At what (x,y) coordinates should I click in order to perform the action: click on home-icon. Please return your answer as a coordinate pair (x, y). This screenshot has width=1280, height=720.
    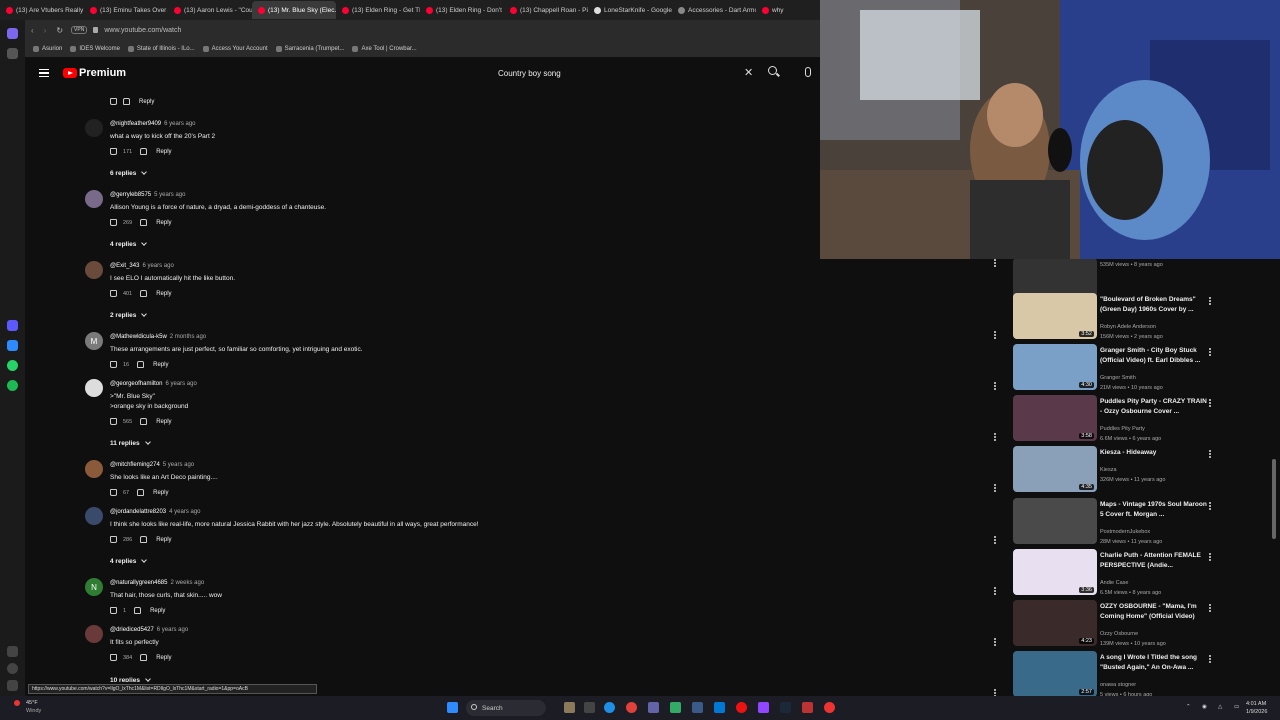
    Looking at the image, I should click on (12, 33).